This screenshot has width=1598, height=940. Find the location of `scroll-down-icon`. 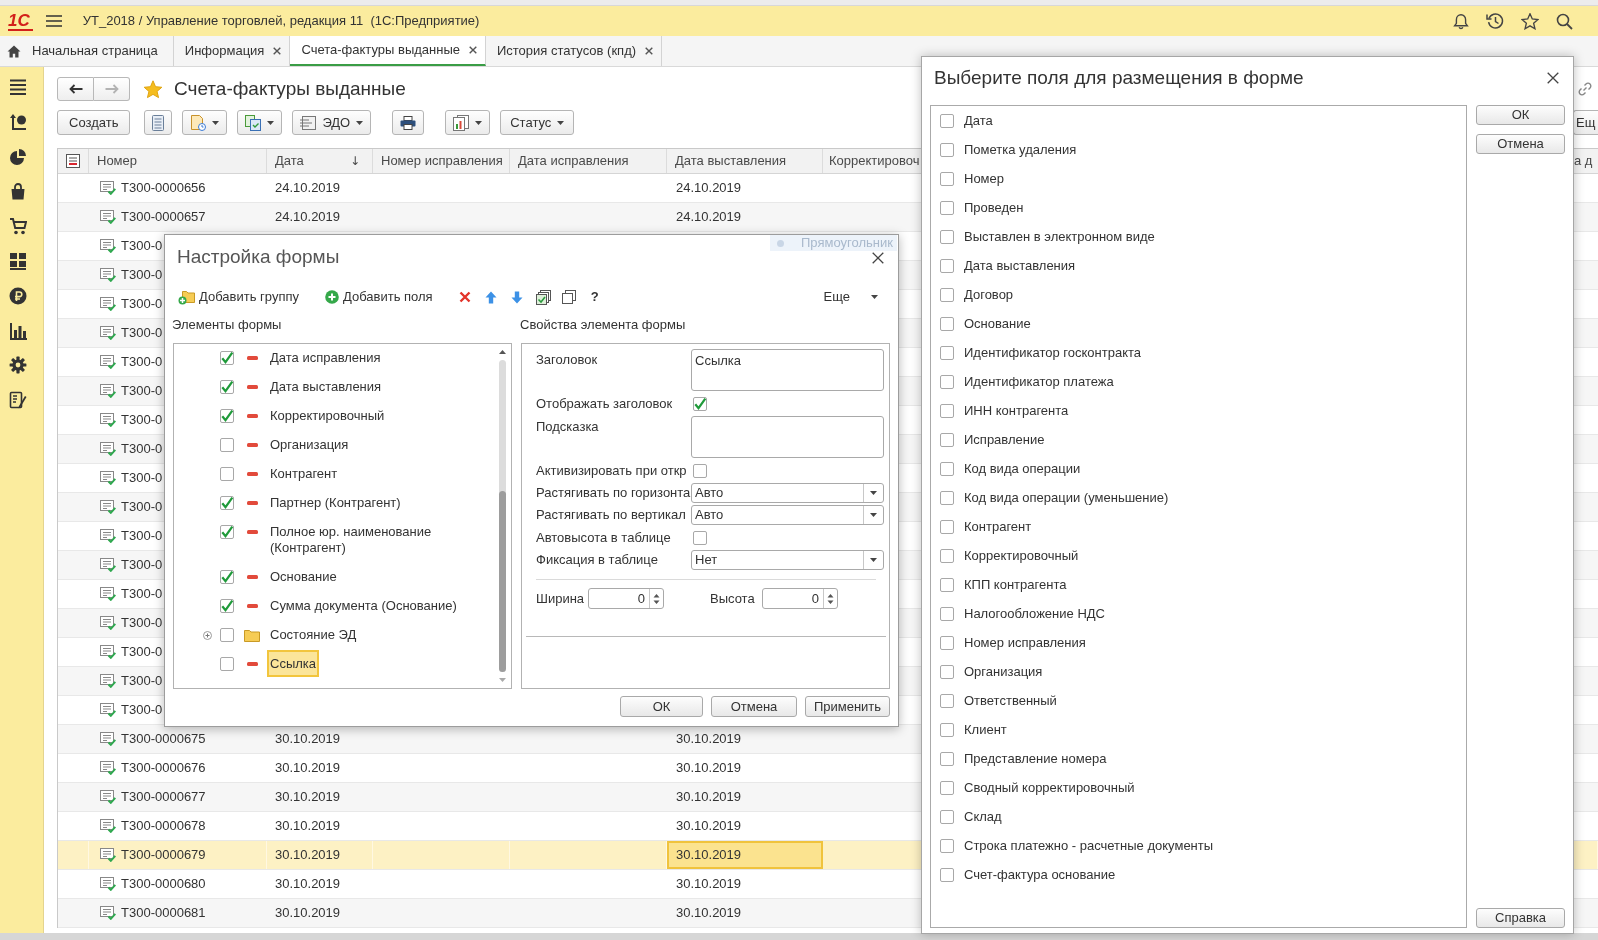

scroll-down-icon is located at coordinates (502, 680).